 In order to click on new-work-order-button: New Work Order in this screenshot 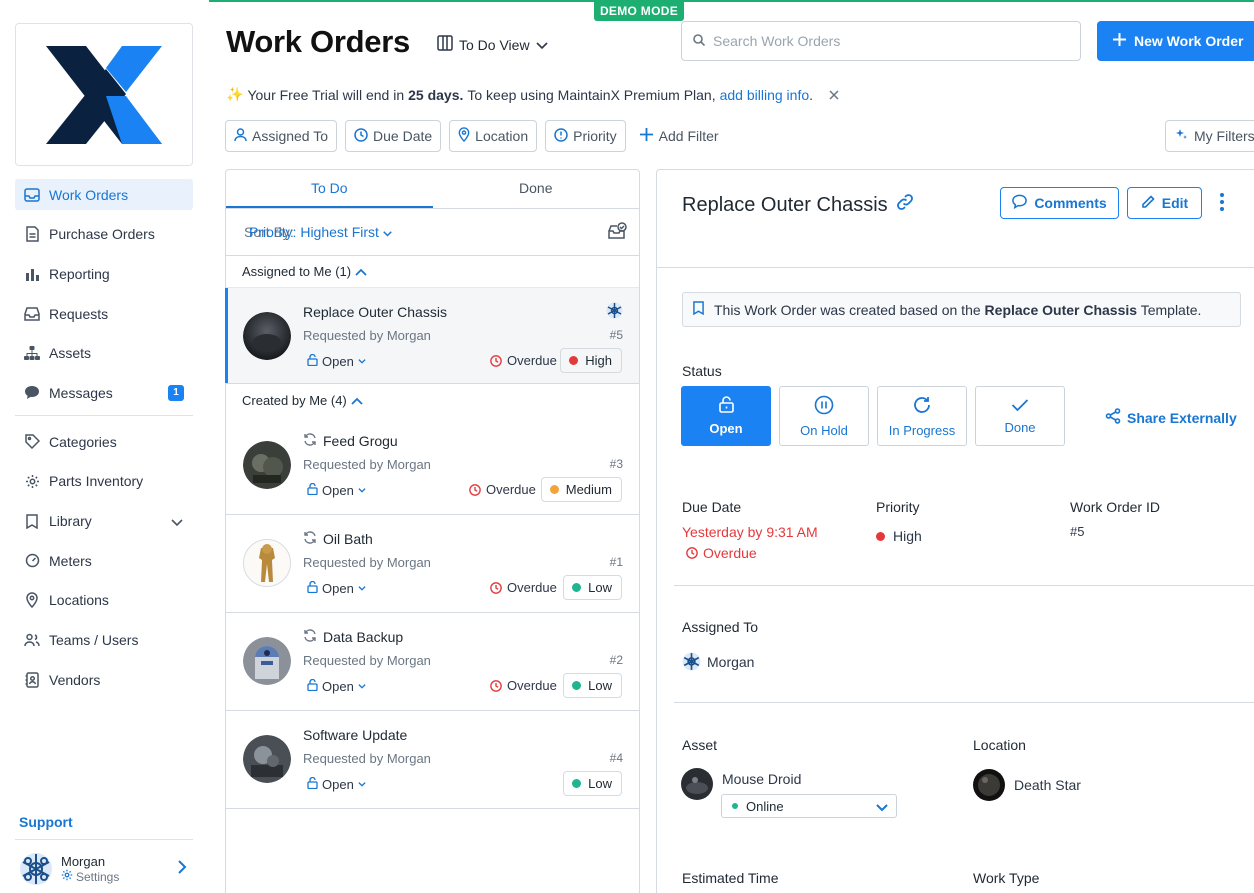, I will do `click(1175, 41)`.